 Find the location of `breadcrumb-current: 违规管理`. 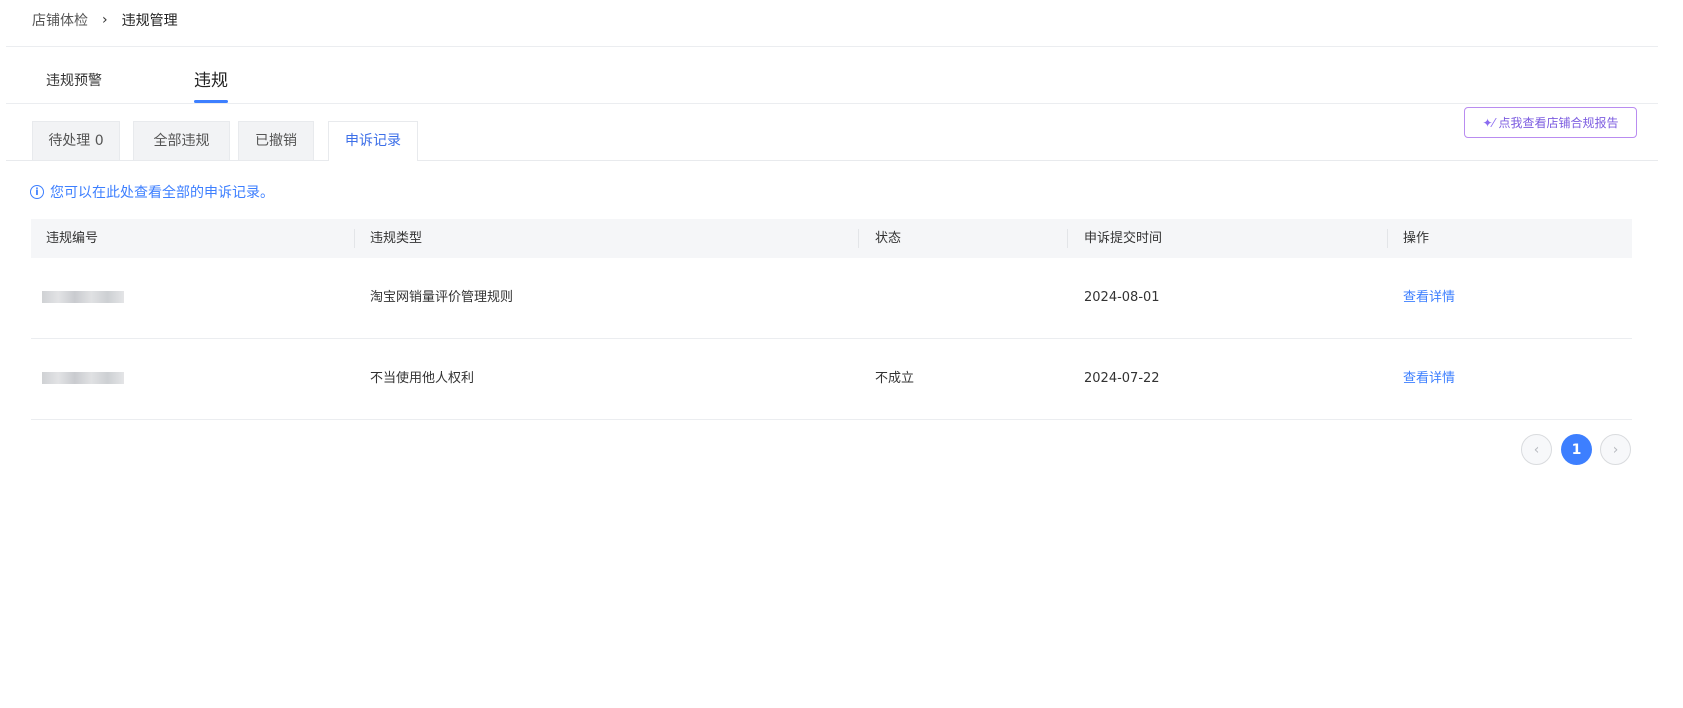

breadcrumb-current: 违规管理 is located at coordinates (149, 21).